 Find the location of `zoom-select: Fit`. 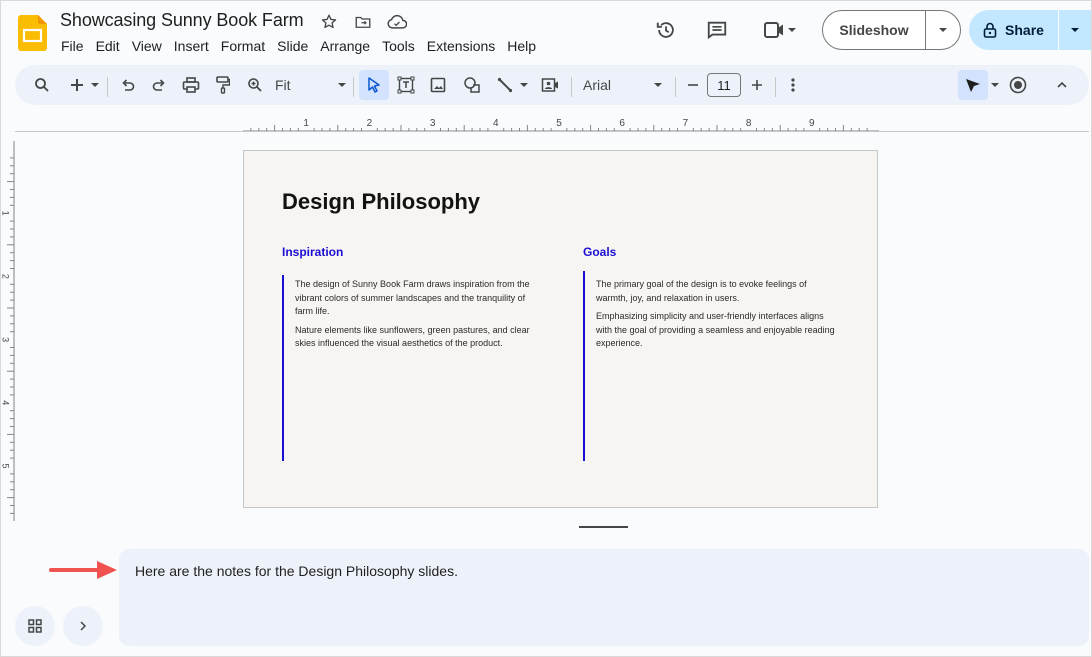

zoom-select: Fit is located at coordinates (311, 85).